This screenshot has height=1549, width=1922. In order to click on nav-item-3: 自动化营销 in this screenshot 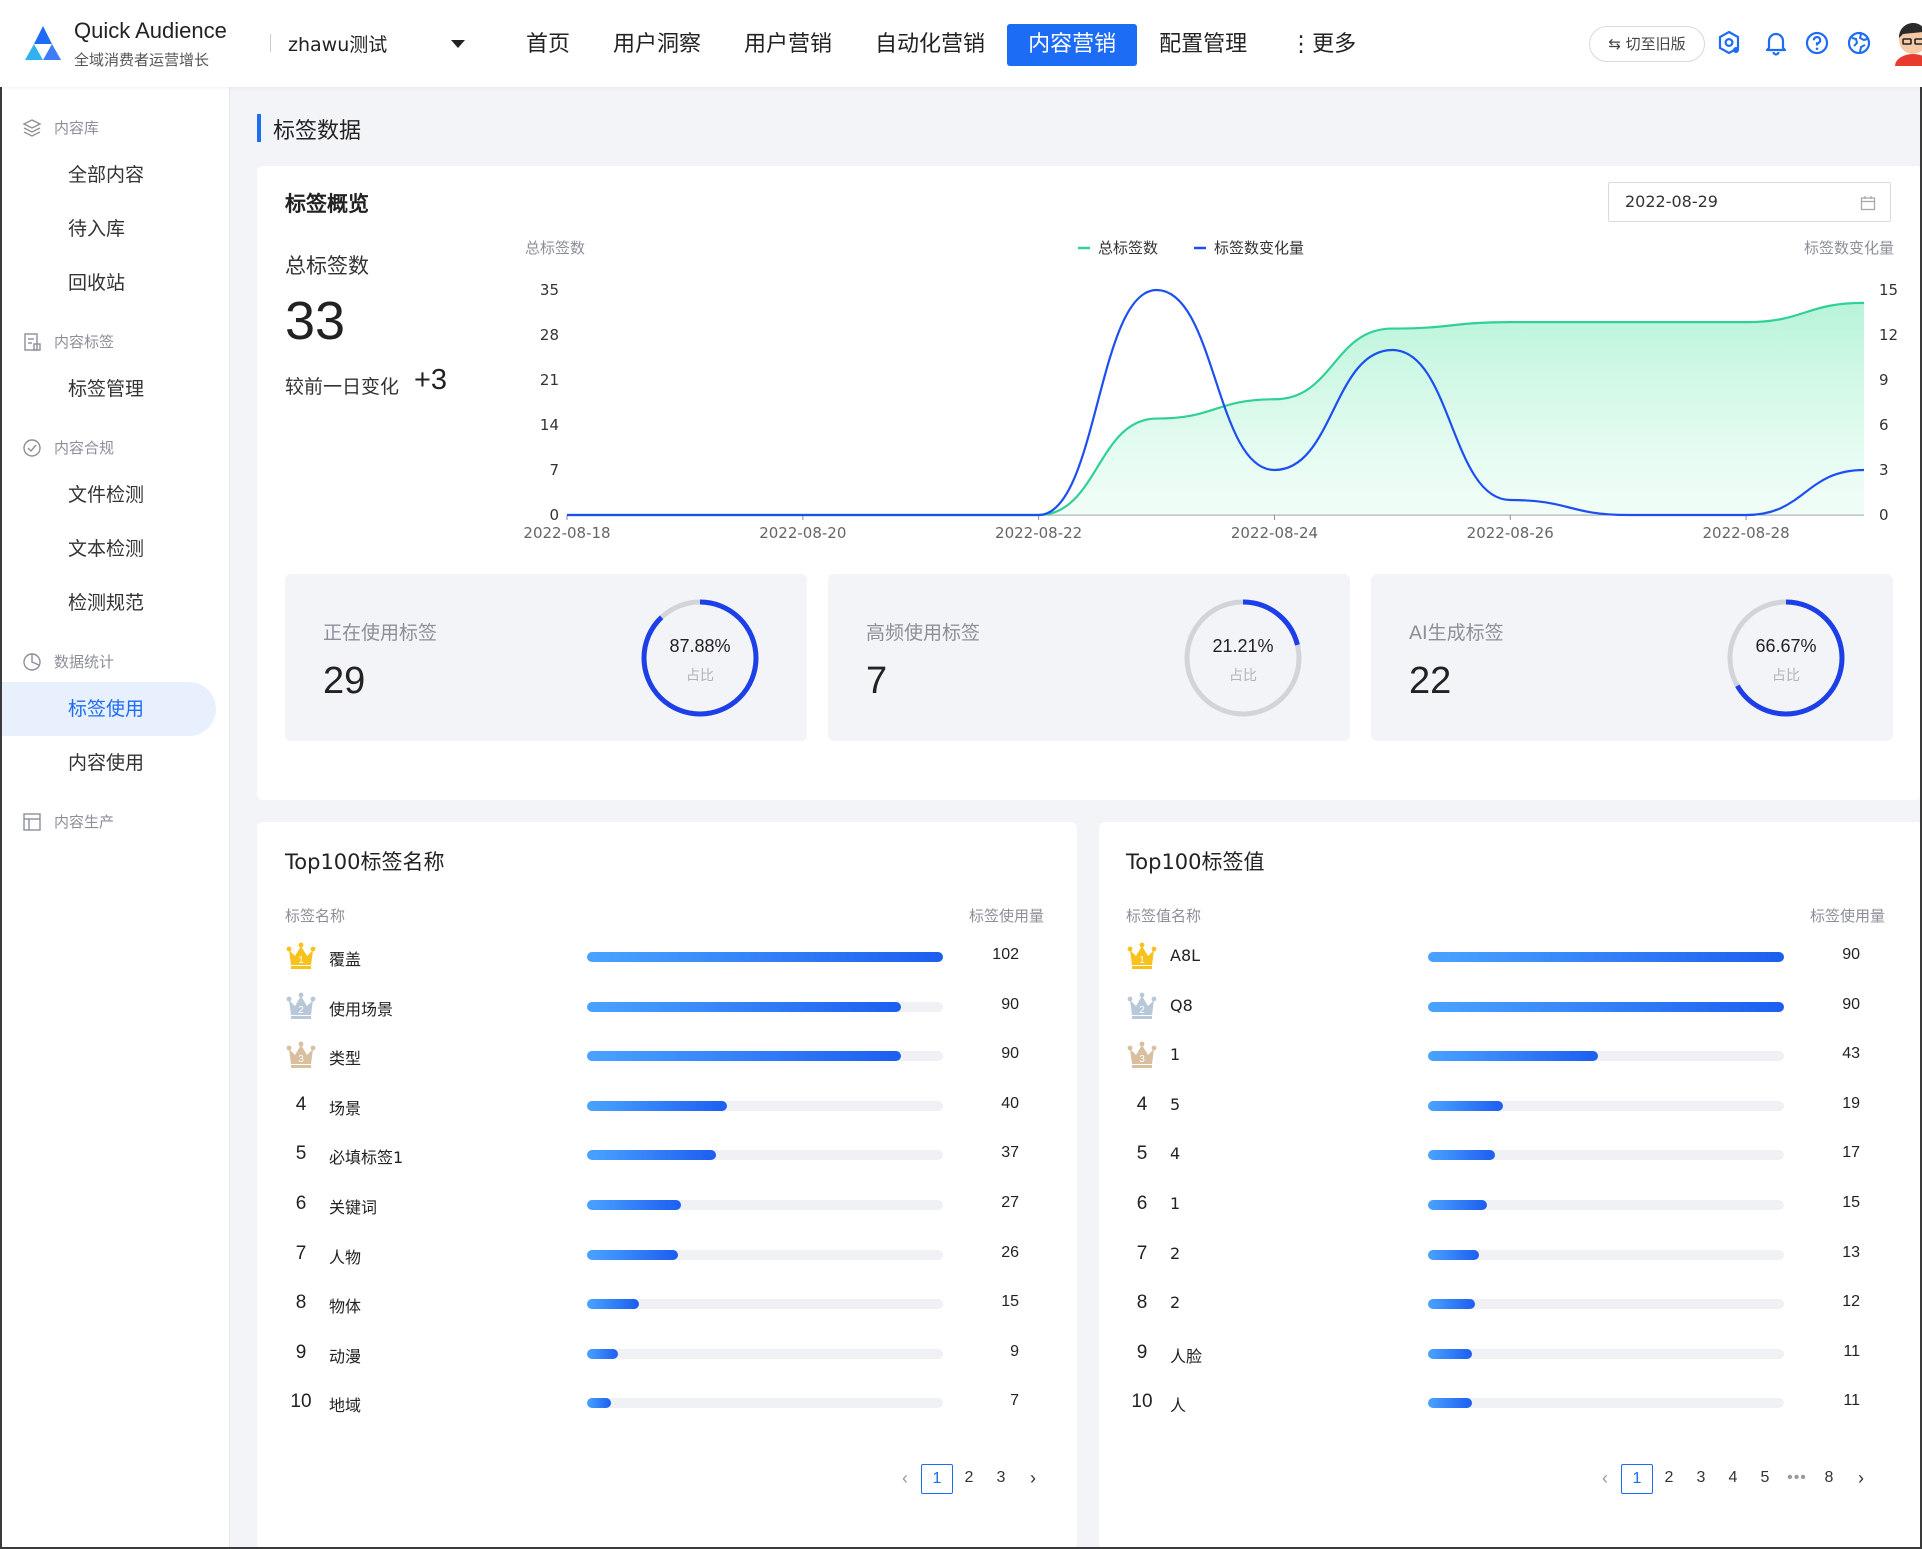, I will do `click(930, 45)`.